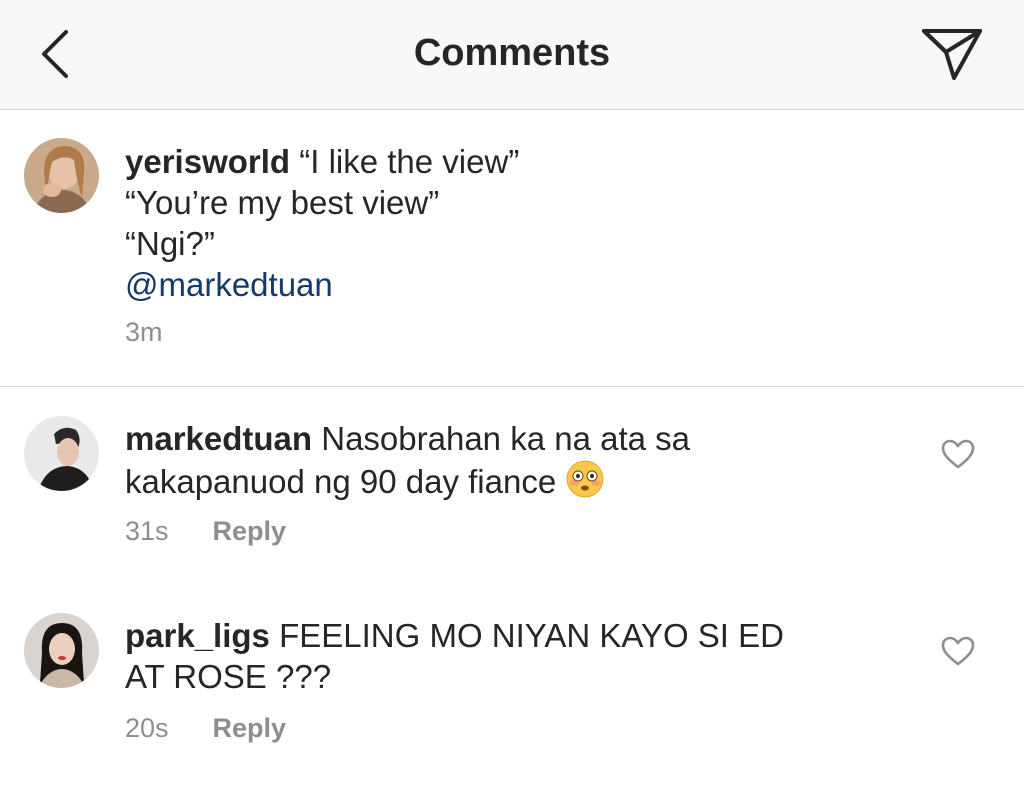 This screenshot has height=798, width=1024. Describe the element at coordinates (282, 202) in the screenshot. I see `caption-line-2: “You’re my best view”` at that location.